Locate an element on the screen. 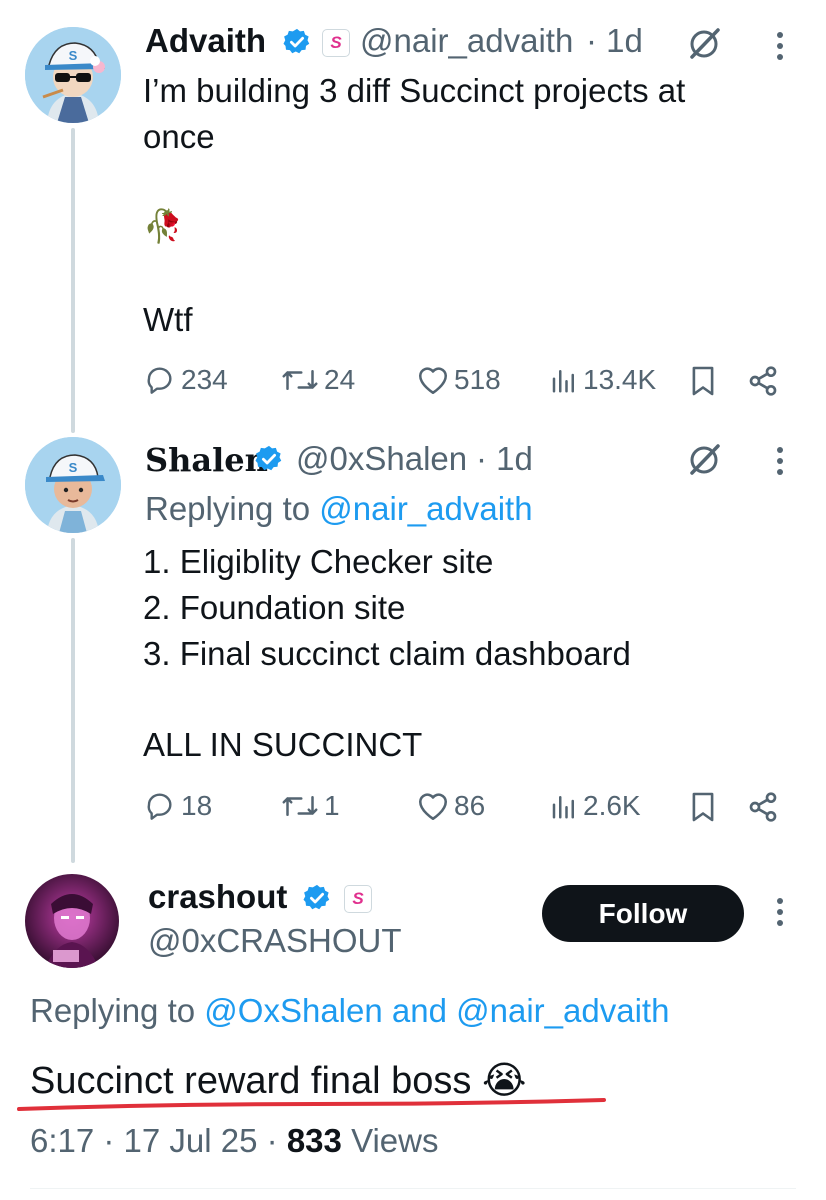  divider is located at coordinates (413, 1188).